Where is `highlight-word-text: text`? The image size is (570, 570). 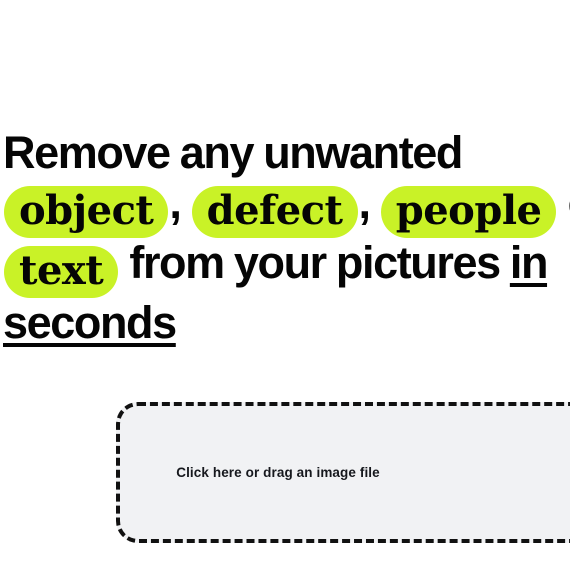 highlight-word-text: text is located at coordinates (61, 272).